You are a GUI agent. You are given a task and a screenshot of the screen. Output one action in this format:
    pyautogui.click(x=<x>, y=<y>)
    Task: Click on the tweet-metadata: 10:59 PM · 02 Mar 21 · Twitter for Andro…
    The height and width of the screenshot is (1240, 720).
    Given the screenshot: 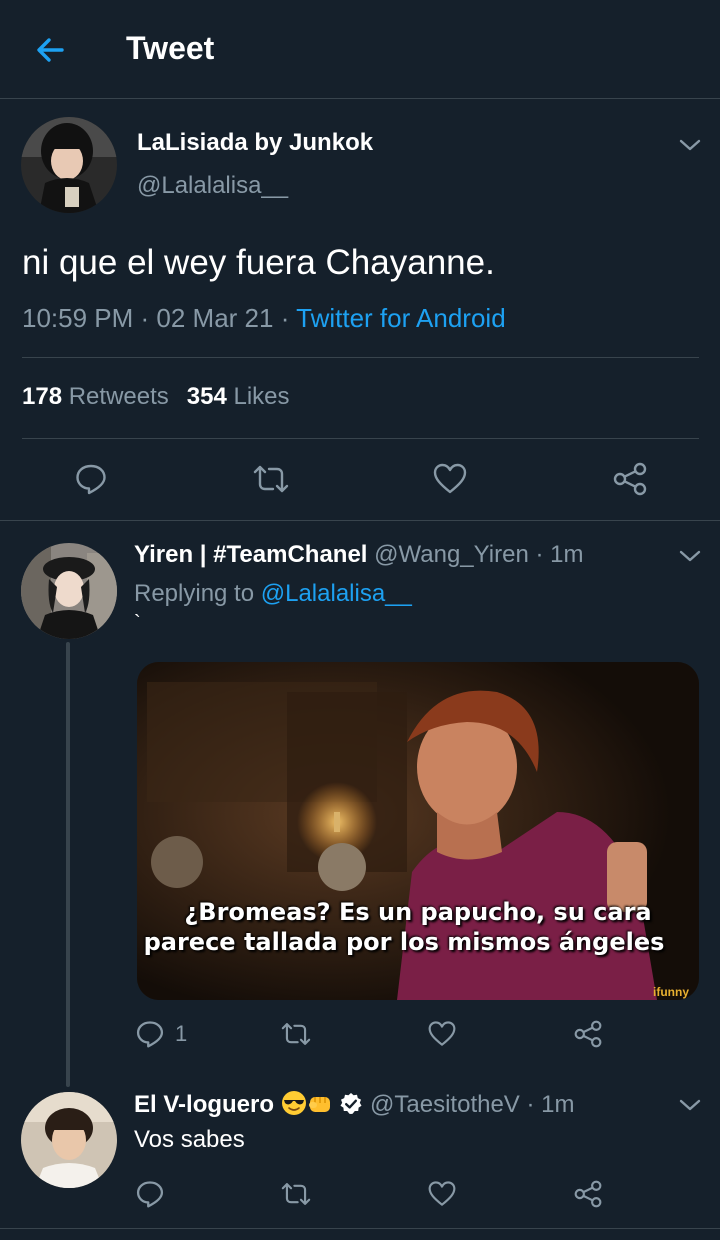 What is the action you would take?
    pyautogui.click(x=264, y=318)
    